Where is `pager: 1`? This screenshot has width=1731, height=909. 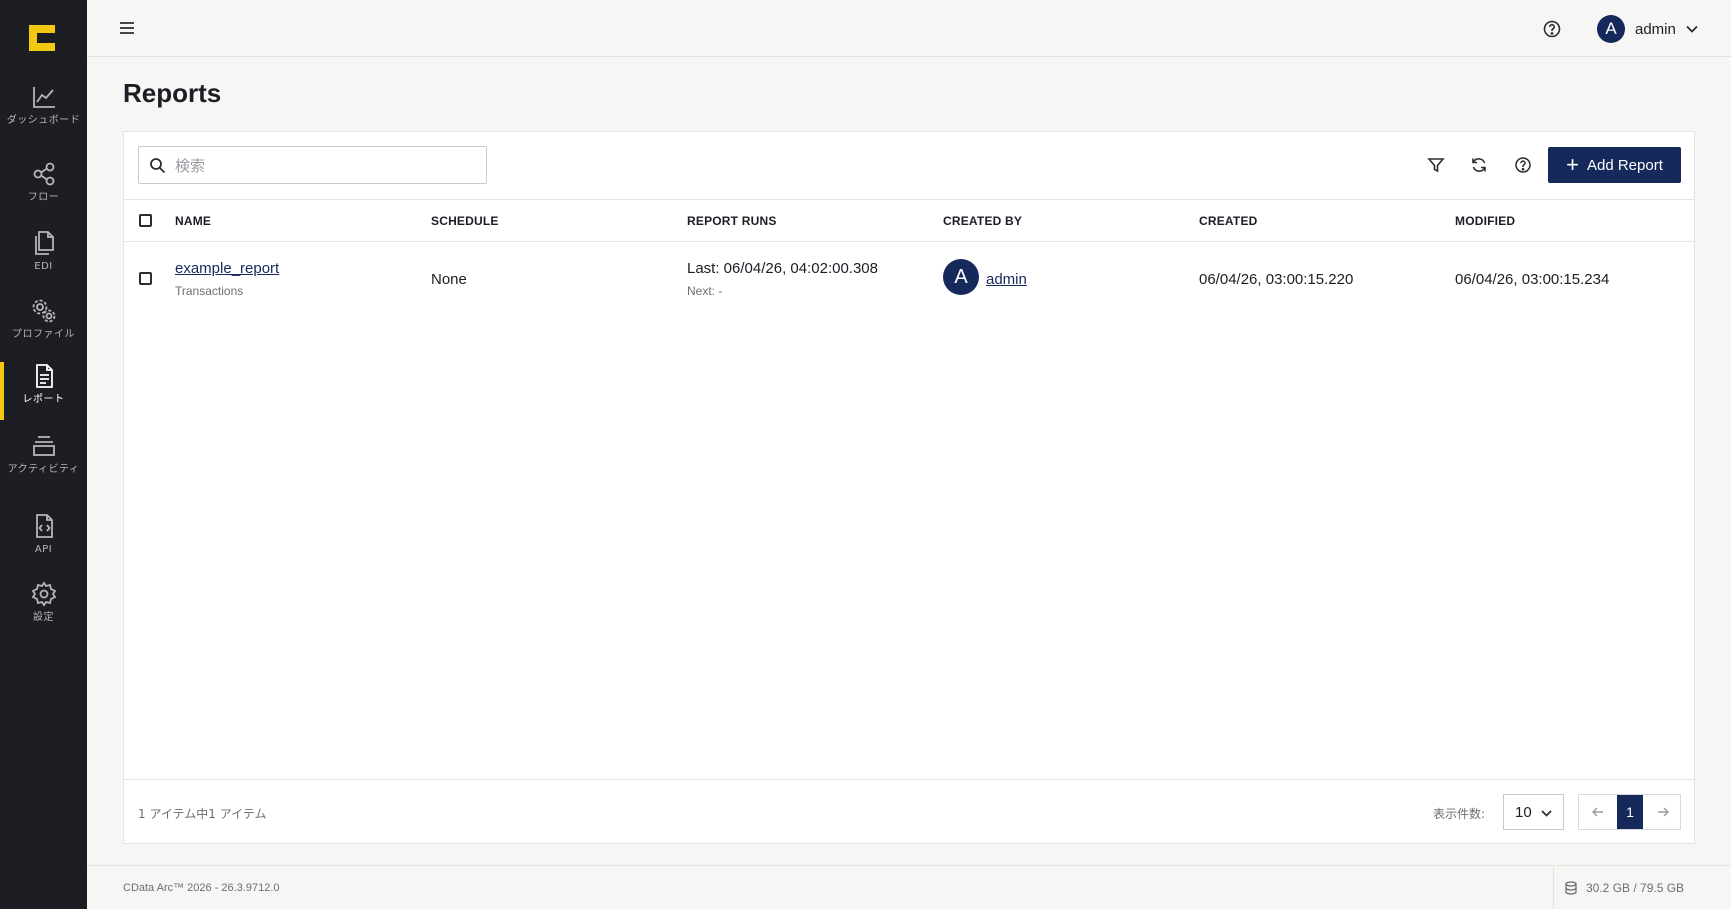 pager: 1 is located at coordinates (1629, 812).